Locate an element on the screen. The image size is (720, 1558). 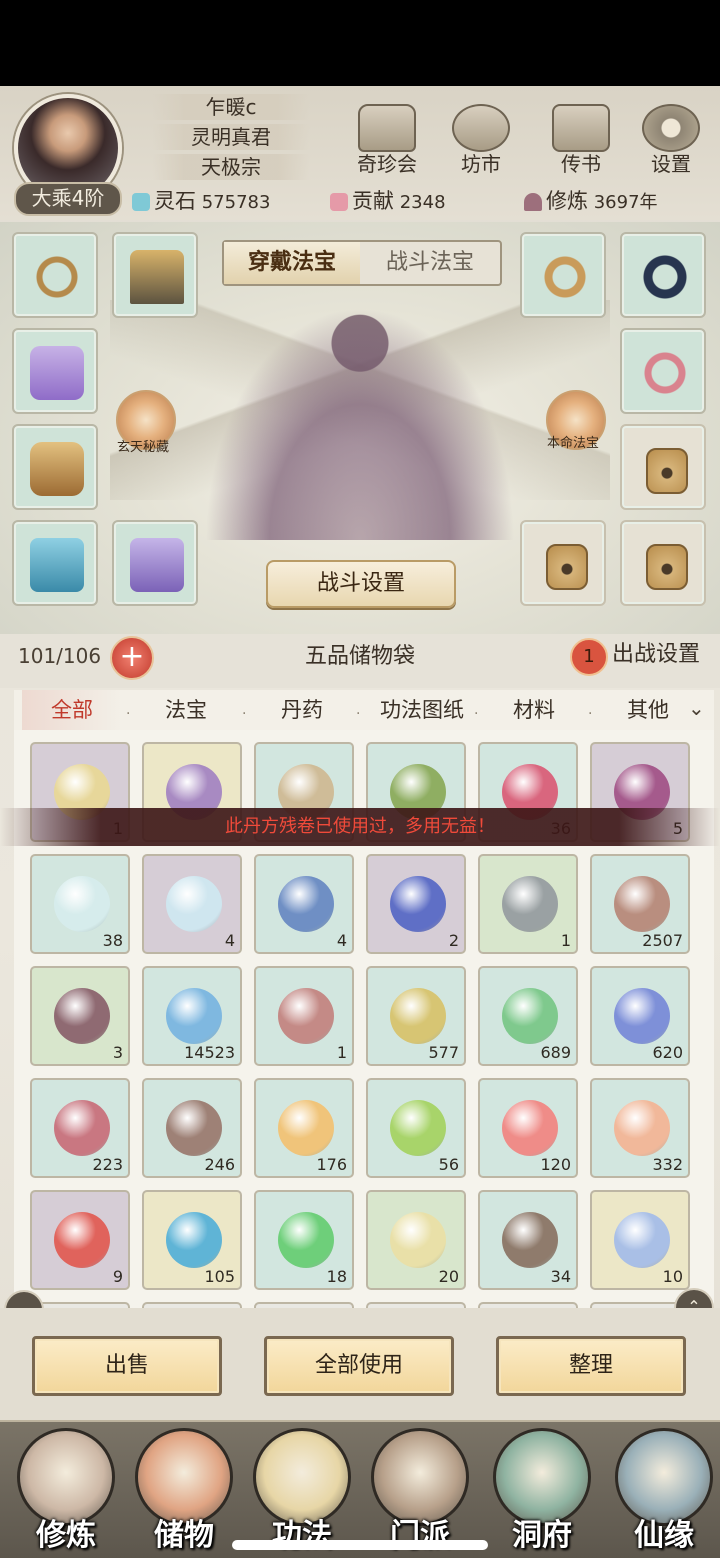
pants-icon is located at coordinates (57, 565).